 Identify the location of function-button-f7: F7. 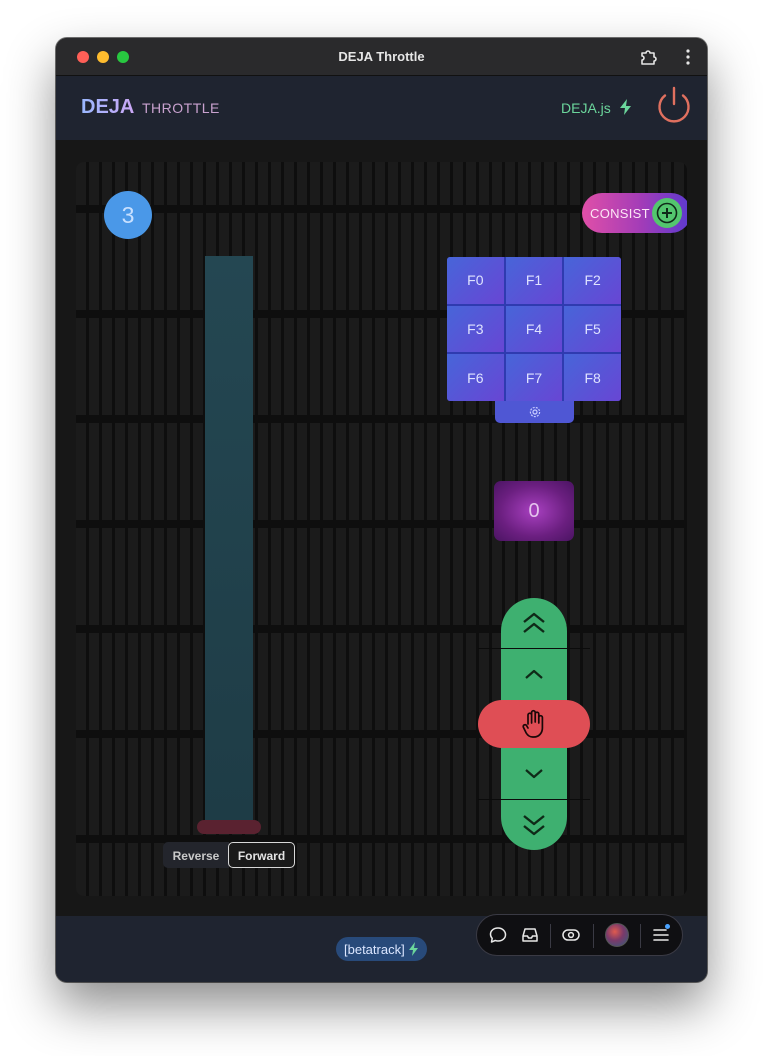
(534, 377).